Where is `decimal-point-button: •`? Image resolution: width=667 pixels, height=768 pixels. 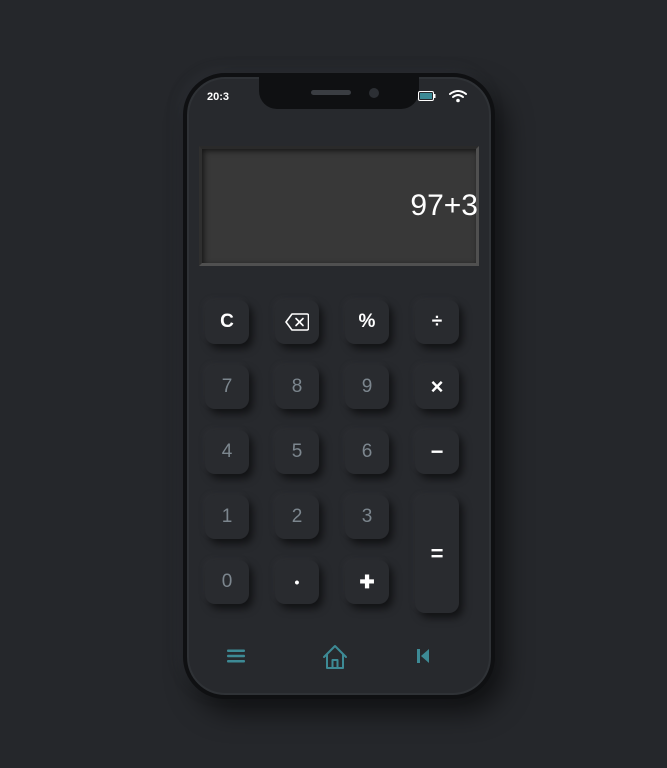 decimal-point-button: • is located at coordinates (297, 582).